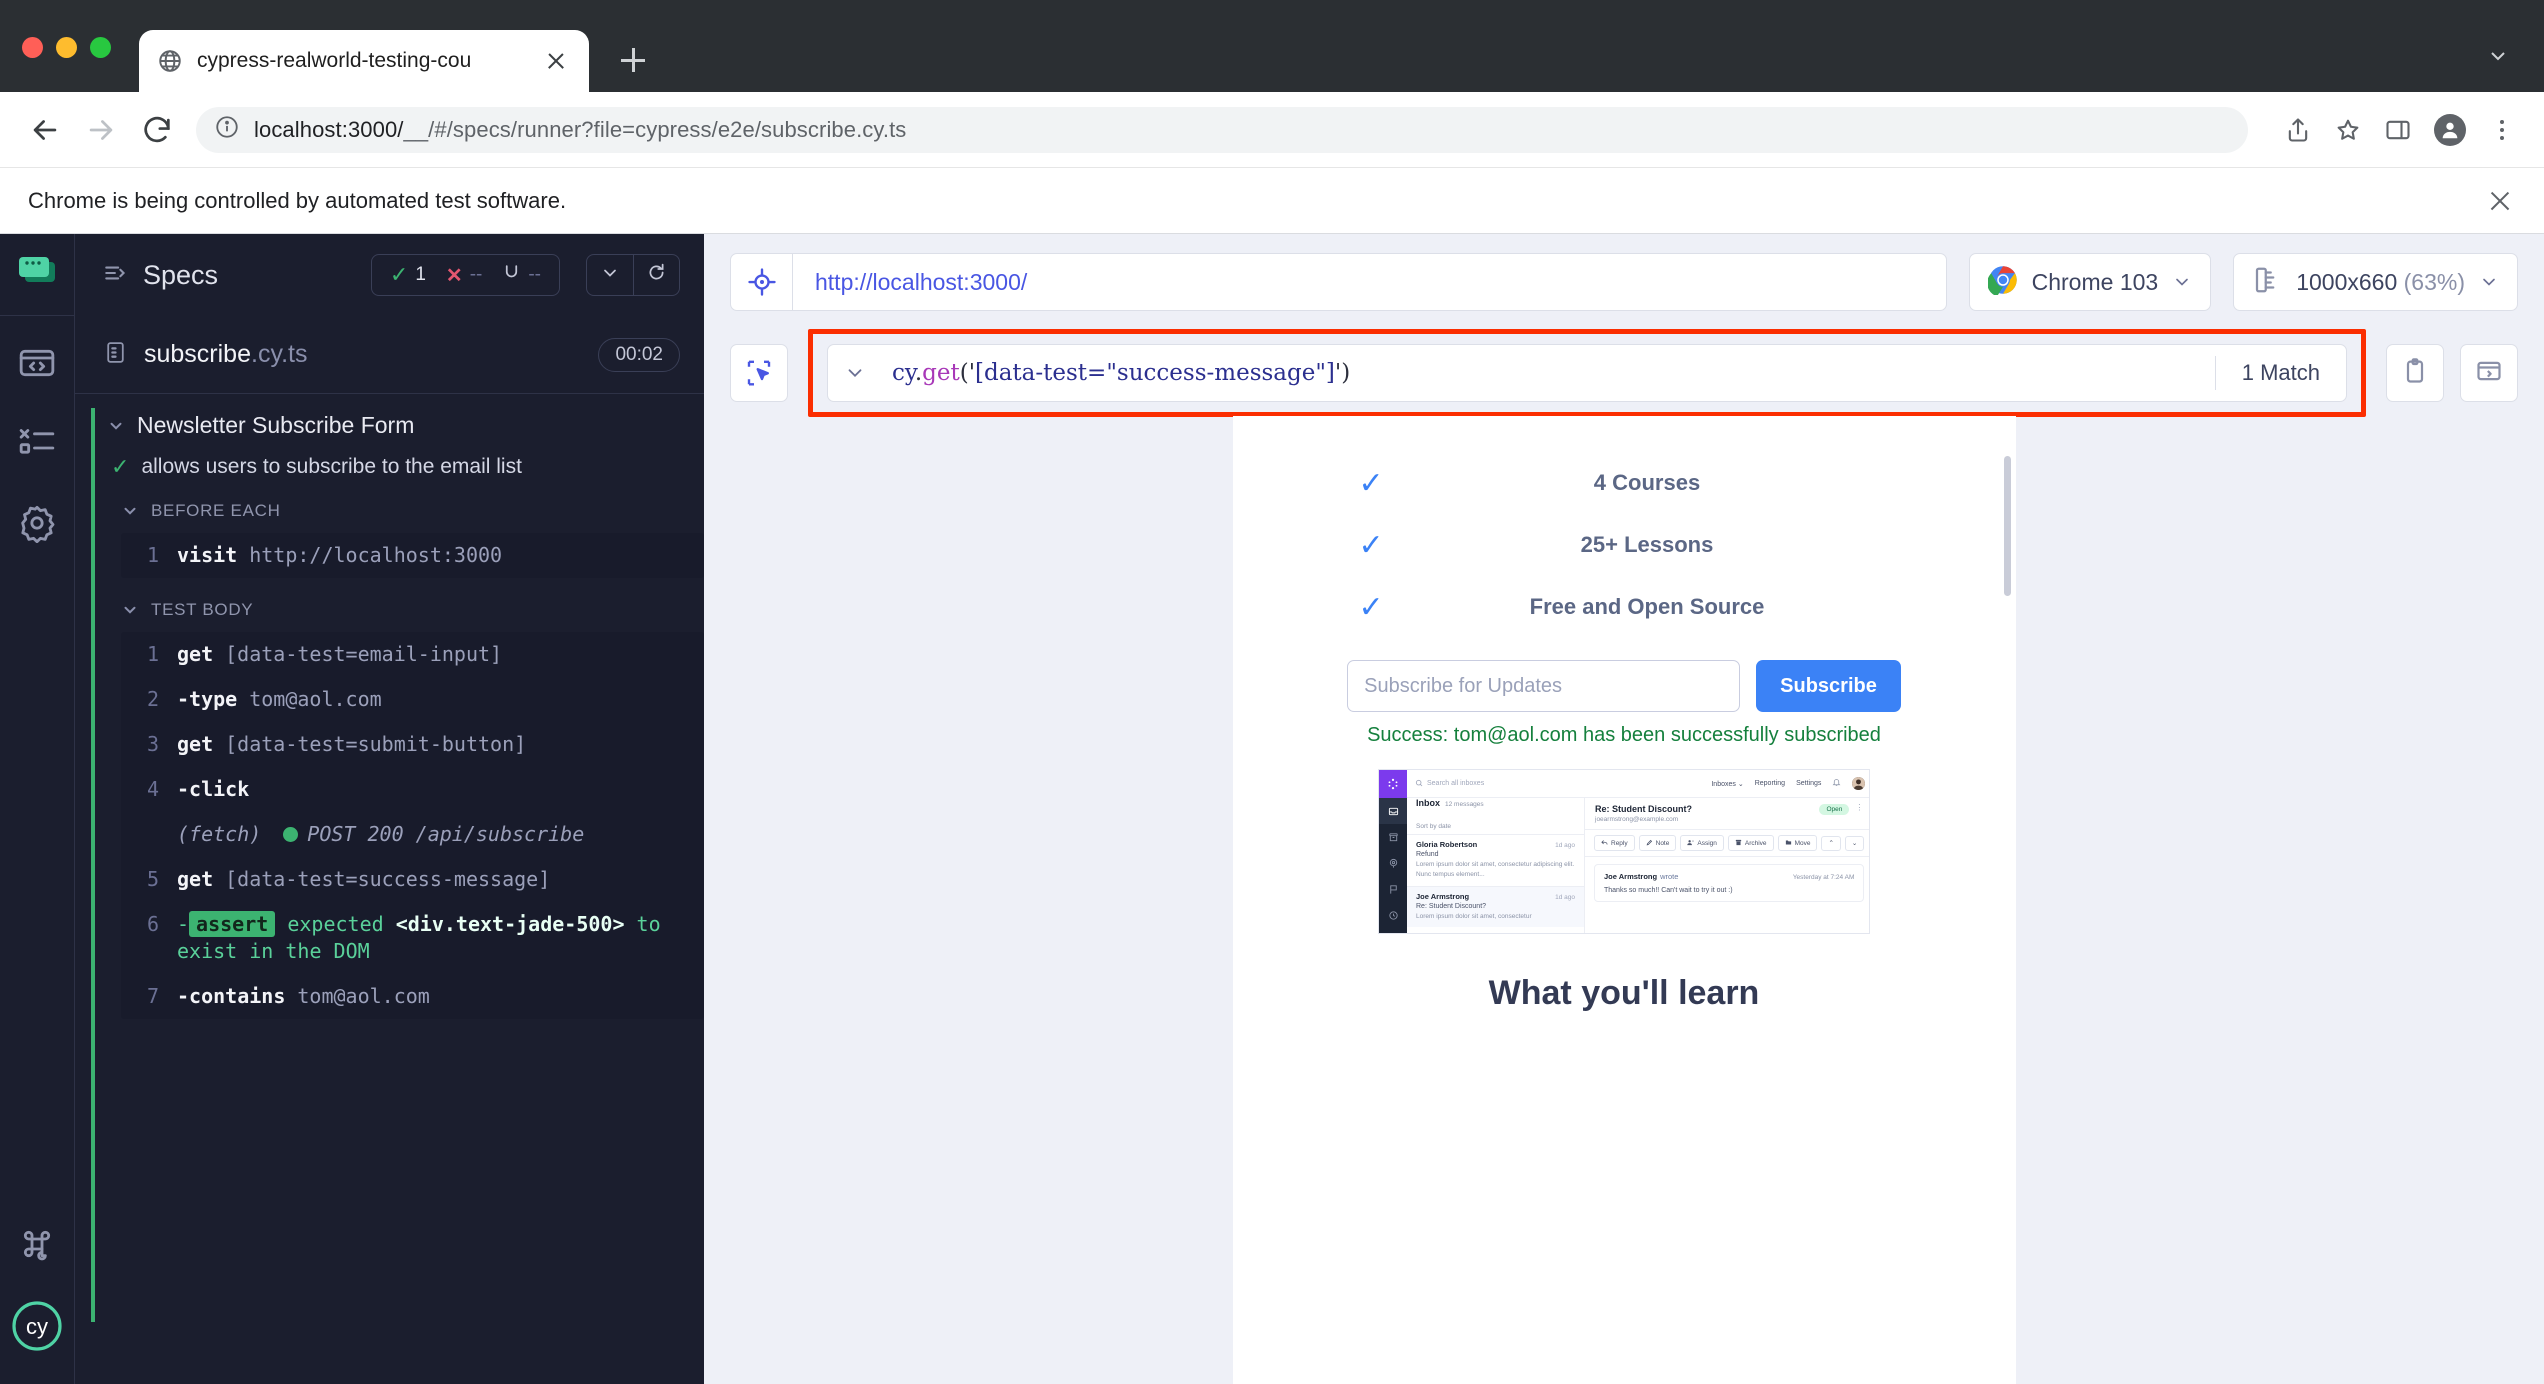 The height and width of the screenshot is (1384, 2544). I want to click on email-field: Subscribe for Updates, so click(1544, 686).